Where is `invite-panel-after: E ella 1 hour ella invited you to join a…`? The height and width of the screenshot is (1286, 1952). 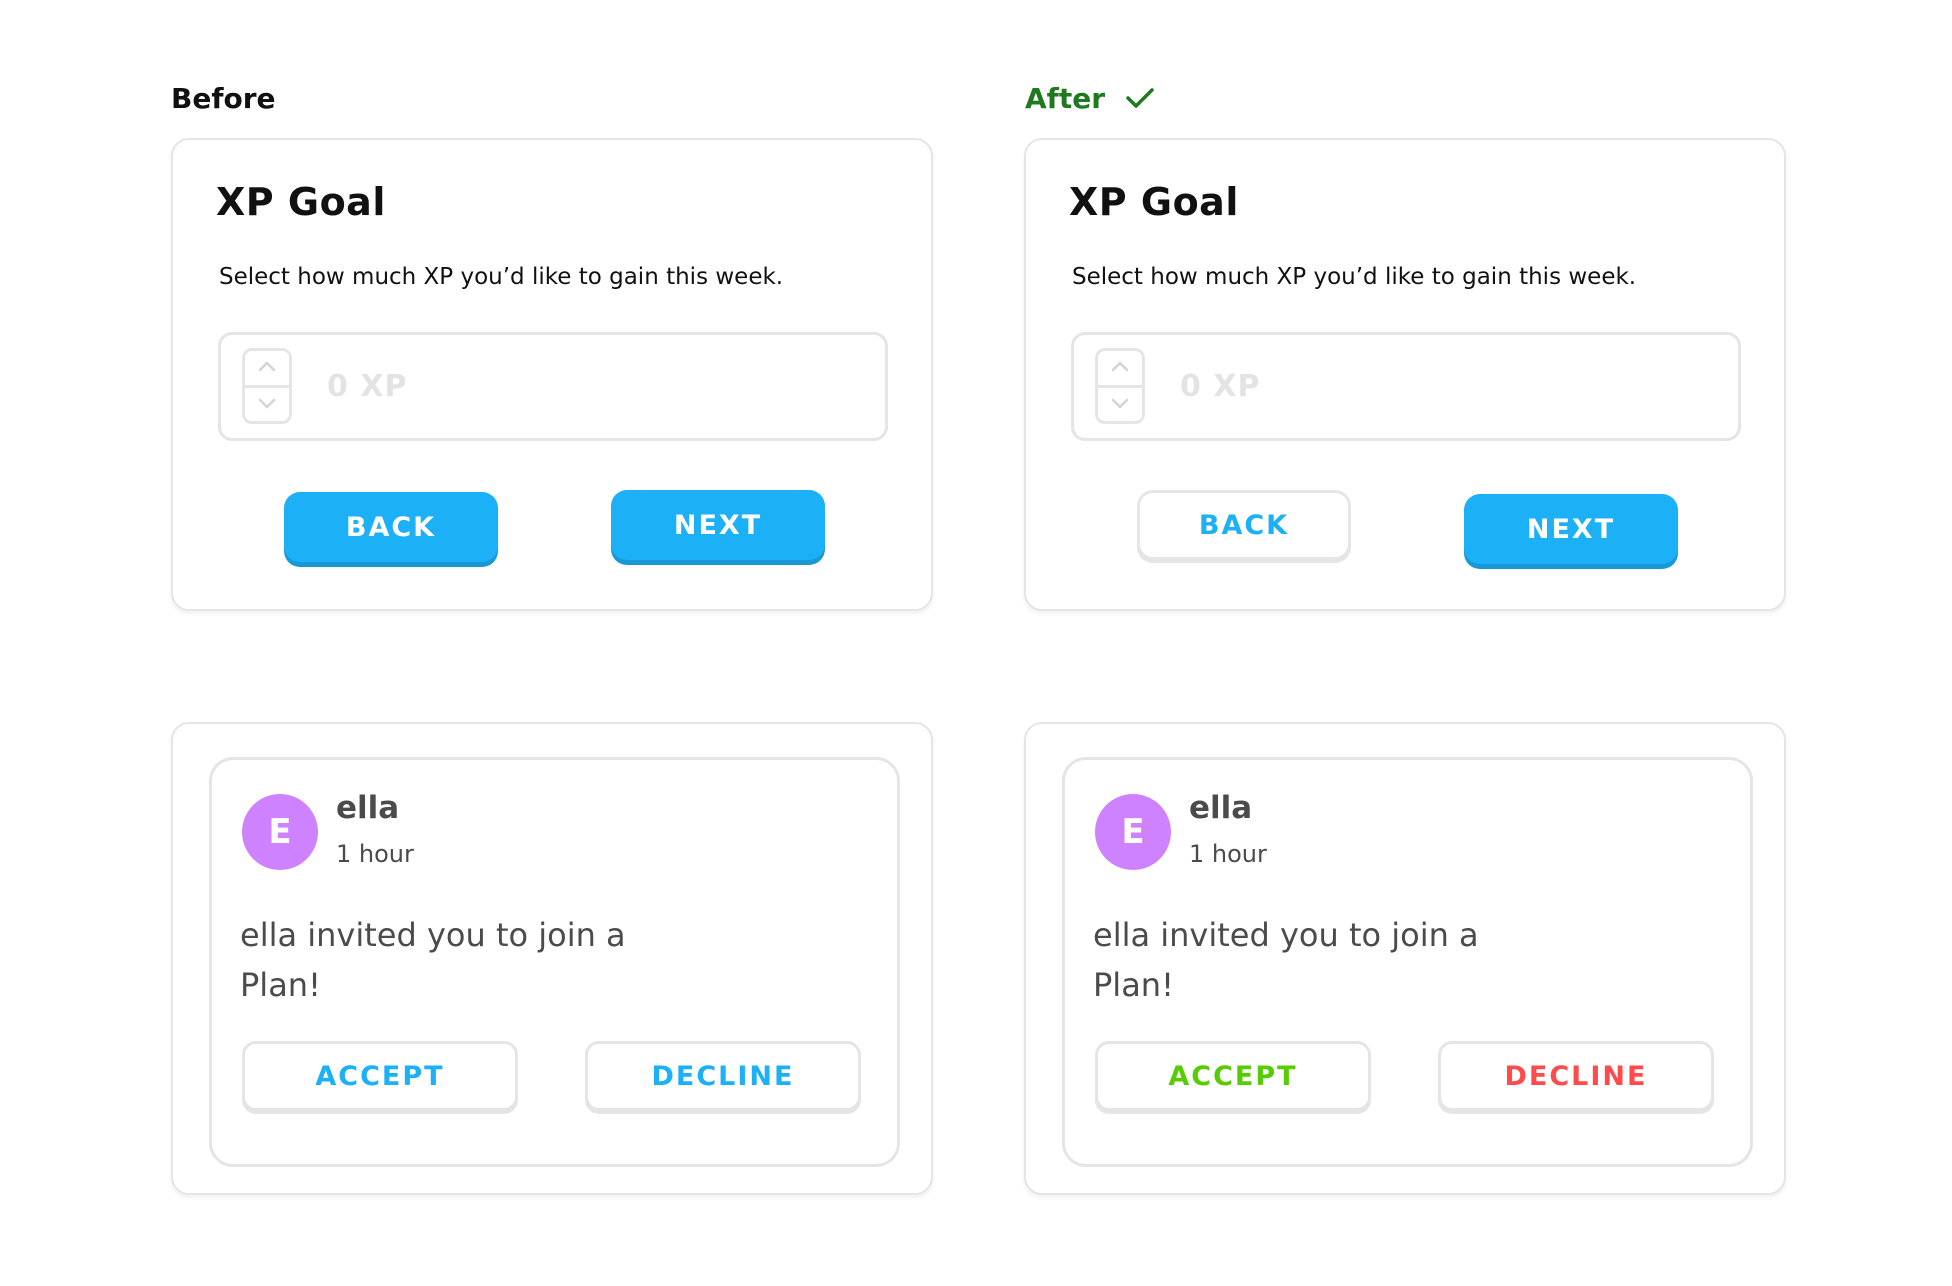
invite-panel-after: E ella 1 hour ella invited you to join a… is located at coordinates (1405, 958).